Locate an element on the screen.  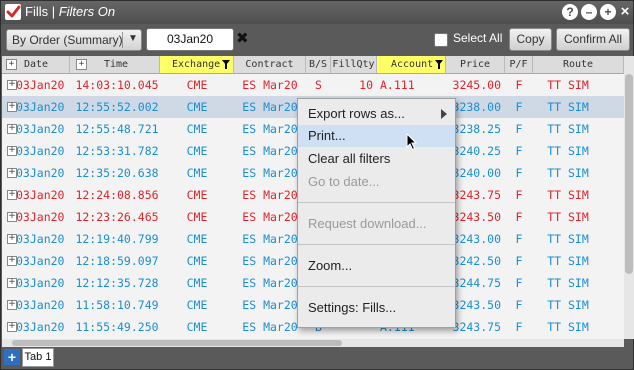
order-view-dropdown: By Order (Summary) ▼ is located at coordinates (74, 40).